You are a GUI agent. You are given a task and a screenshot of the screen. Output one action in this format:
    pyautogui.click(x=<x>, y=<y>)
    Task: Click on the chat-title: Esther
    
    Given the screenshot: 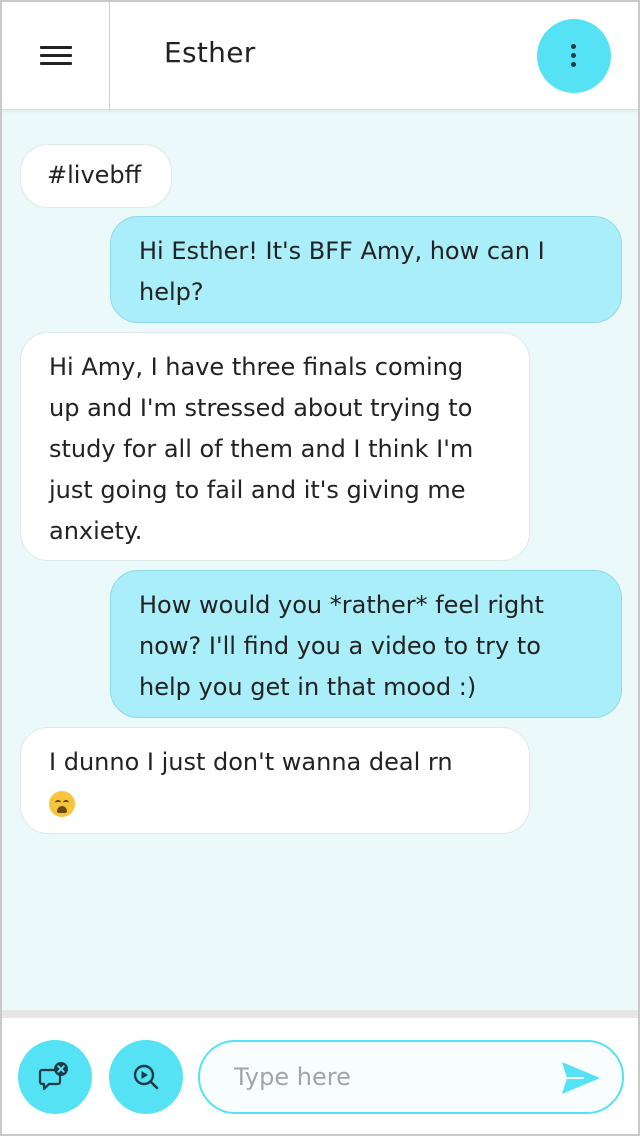 What is the action you would take?
    pyautogui.click(x=210, y=52)
    